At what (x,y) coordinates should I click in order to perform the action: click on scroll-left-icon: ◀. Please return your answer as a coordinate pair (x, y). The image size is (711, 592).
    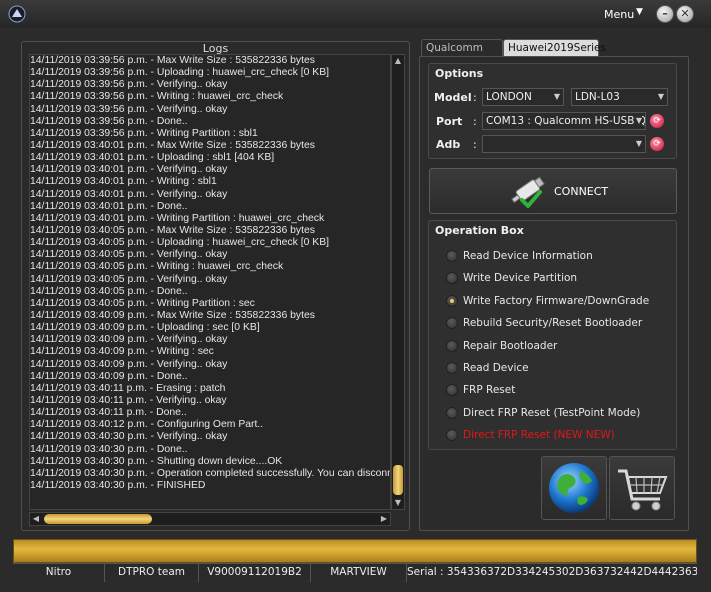
    Looking at the image, I should click on (36, 519).